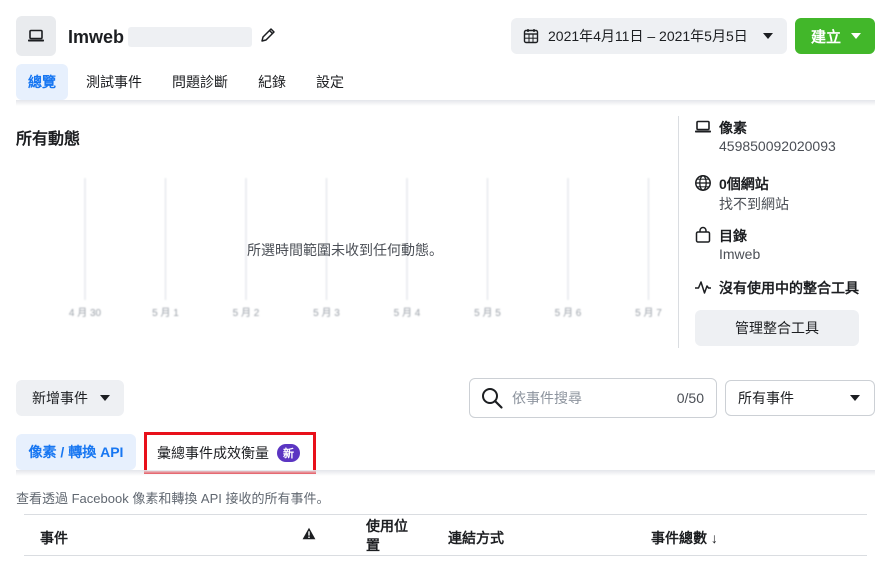 The width and height of the screenshot is (890, 580). I want to click on chart-x-tick-label: 5 月 3, so click(326, 313).